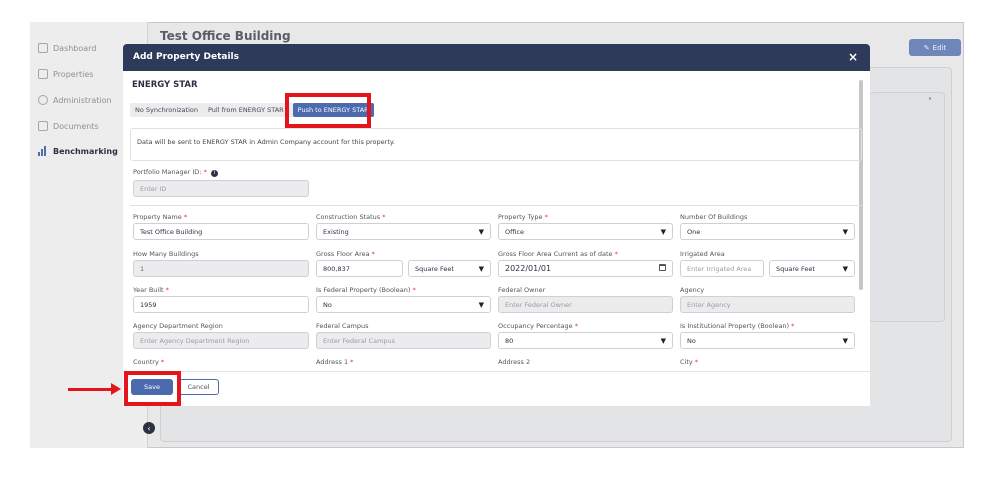 This screenshot has height=483, width=995. I want to click on number-of-buildings-label: Number Of Buildings, so click(714, 217).